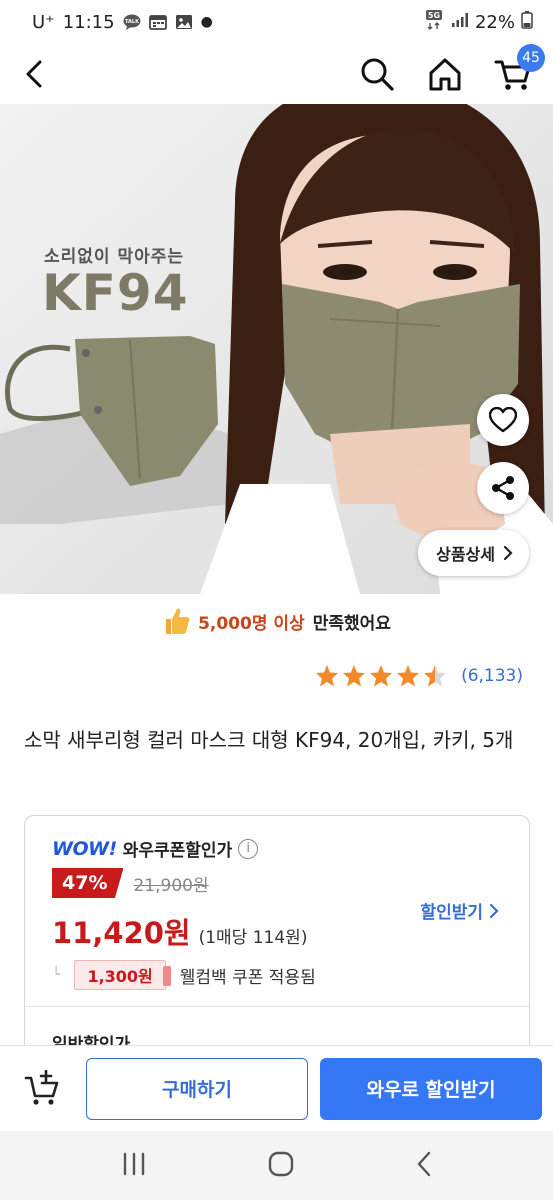 The width and height of the screenshot is (553, 1200). What do you see at coordinates (460, 22) in the screenshot?
I see `signal-icon` at bounding box center [460, 22].